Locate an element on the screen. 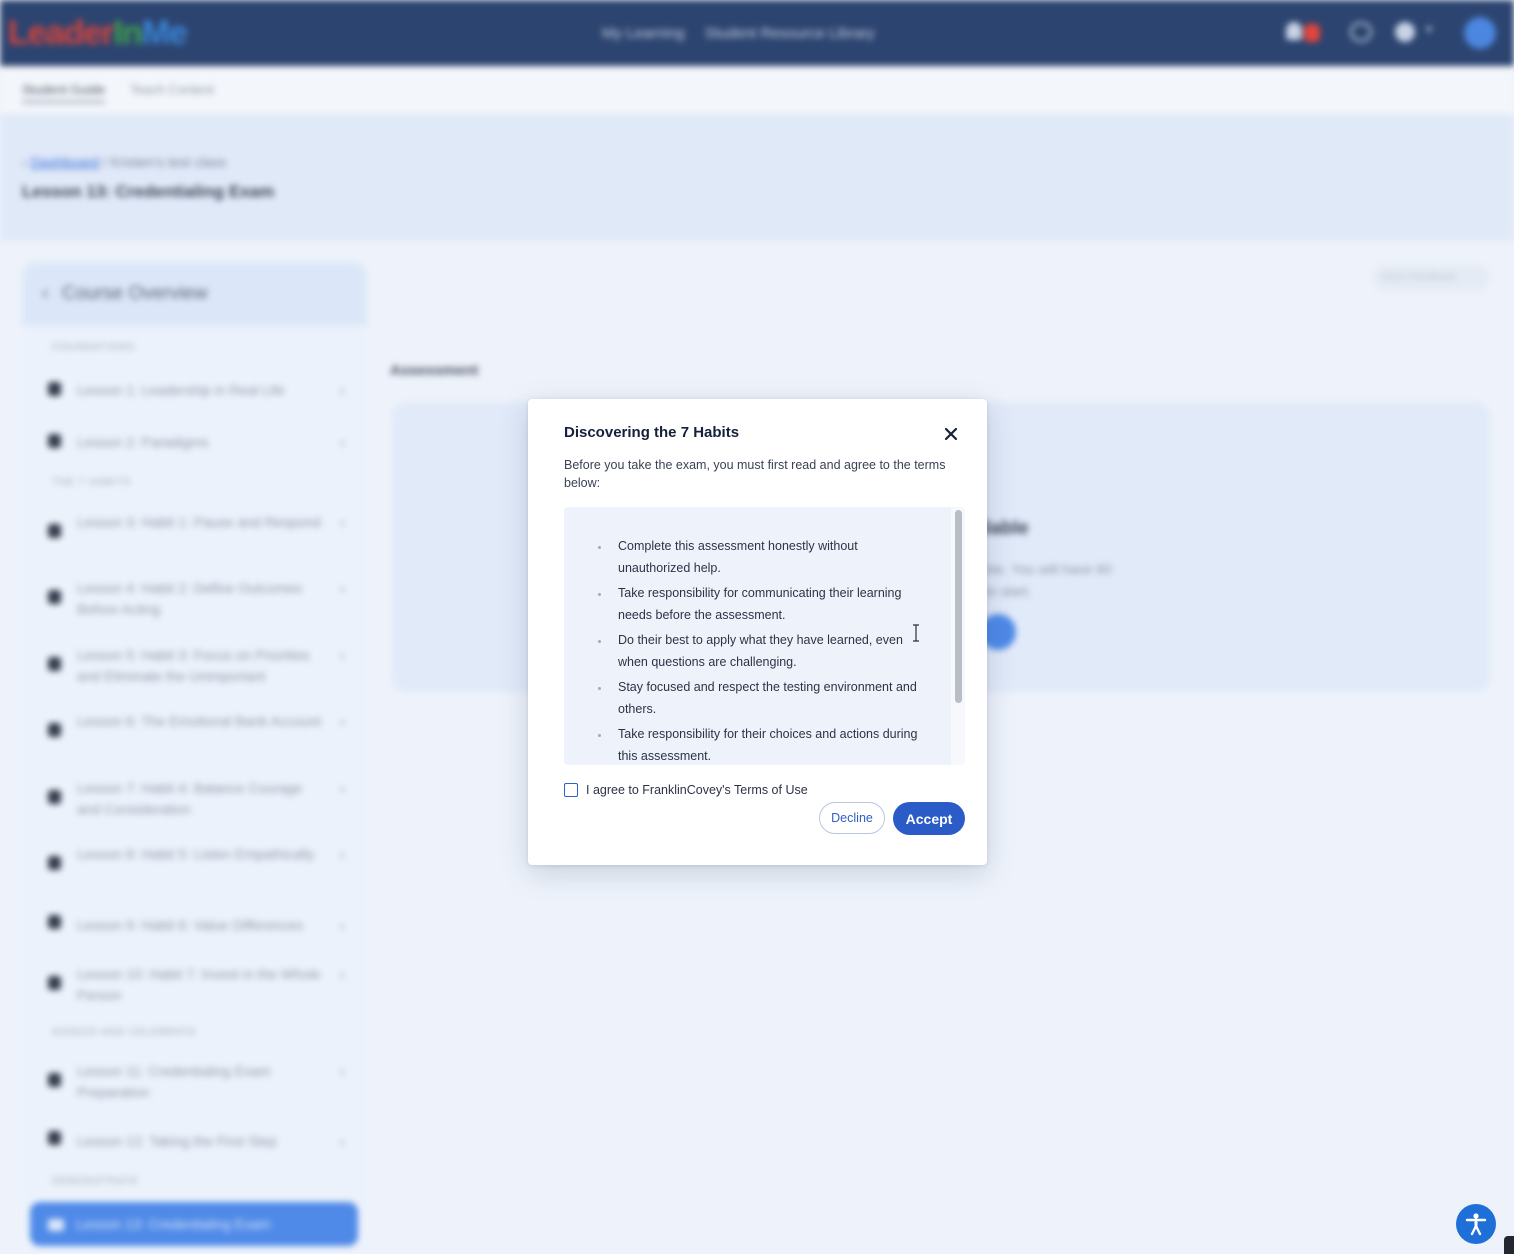  corner-mark is located at coordinates (1509, 1245).